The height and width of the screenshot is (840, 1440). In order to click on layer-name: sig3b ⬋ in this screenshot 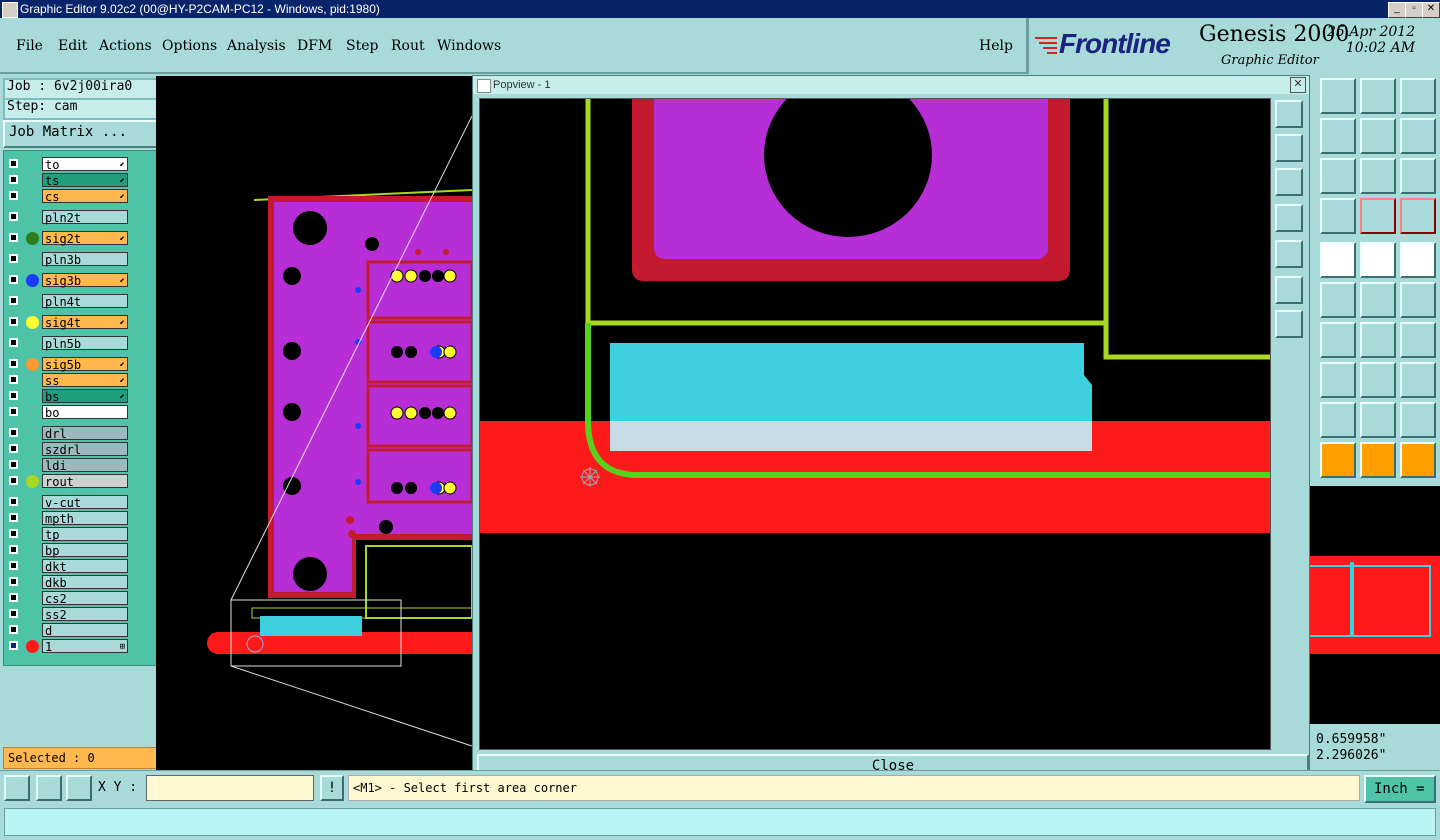, I will do `click(85, 280)`.